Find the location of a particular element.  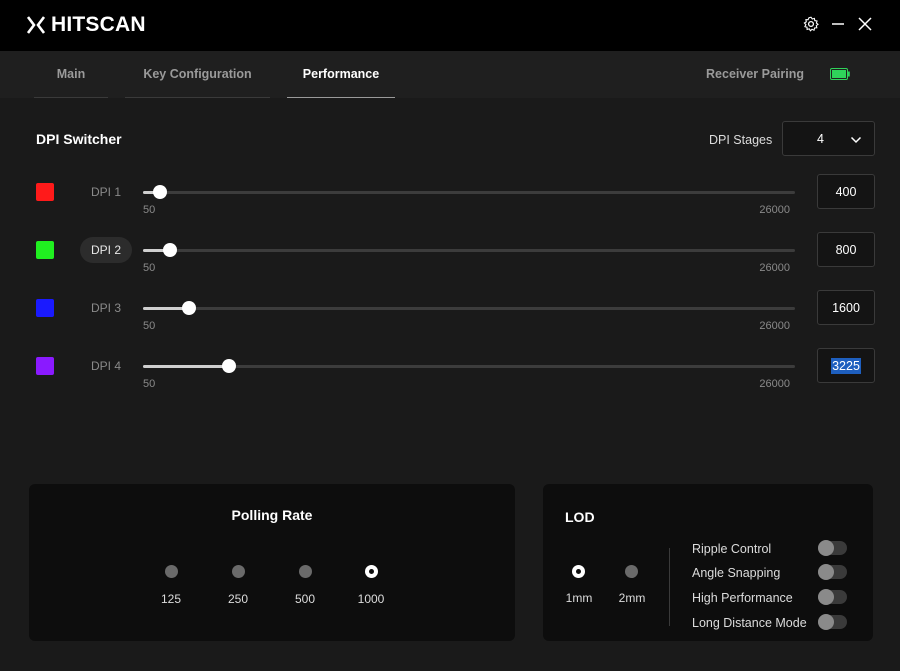

dpi-label: DPI 3 is located at coordinates (106, 308).